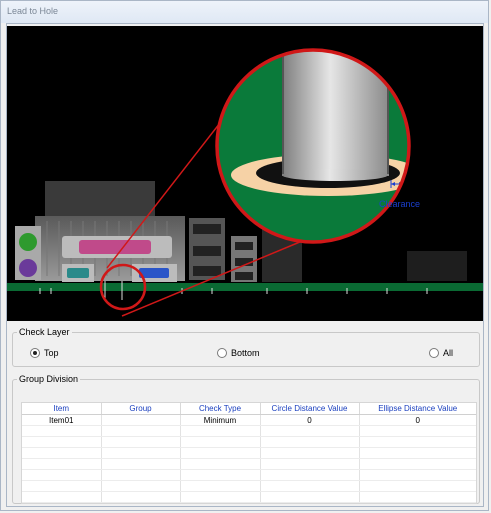 Image resolution: width=491 pixels, height=513 pixels. Describe the element at coordinates (245, 353) in the screenshot. I see `radio-bottom-label: Bottom` at that location.